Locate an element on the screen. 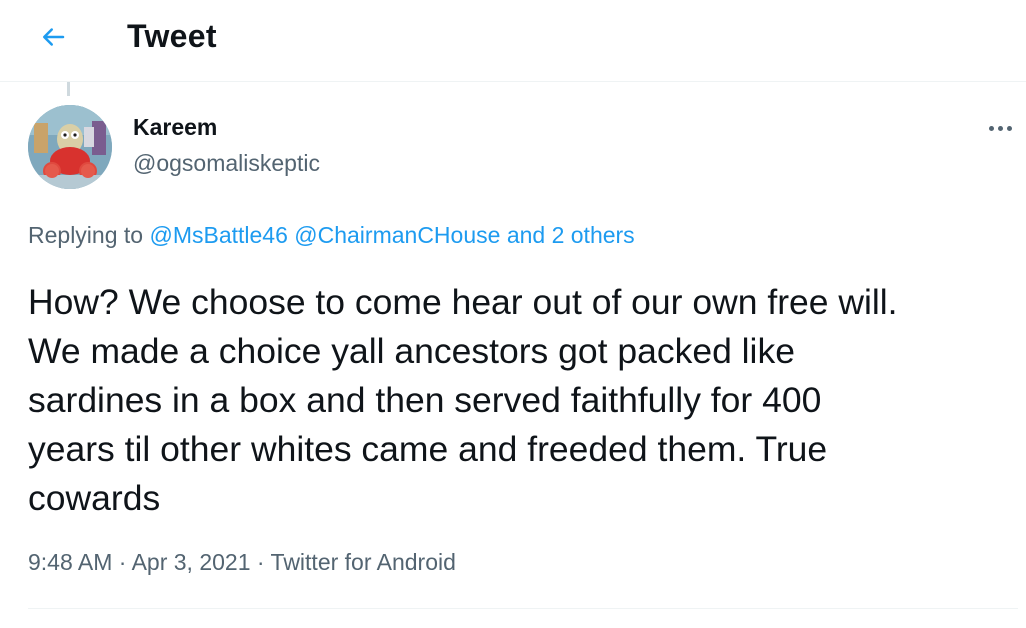 The height and width of the screenshot is (628, 1026). author-display-name: Kareem is located at coordinates (175, 127).